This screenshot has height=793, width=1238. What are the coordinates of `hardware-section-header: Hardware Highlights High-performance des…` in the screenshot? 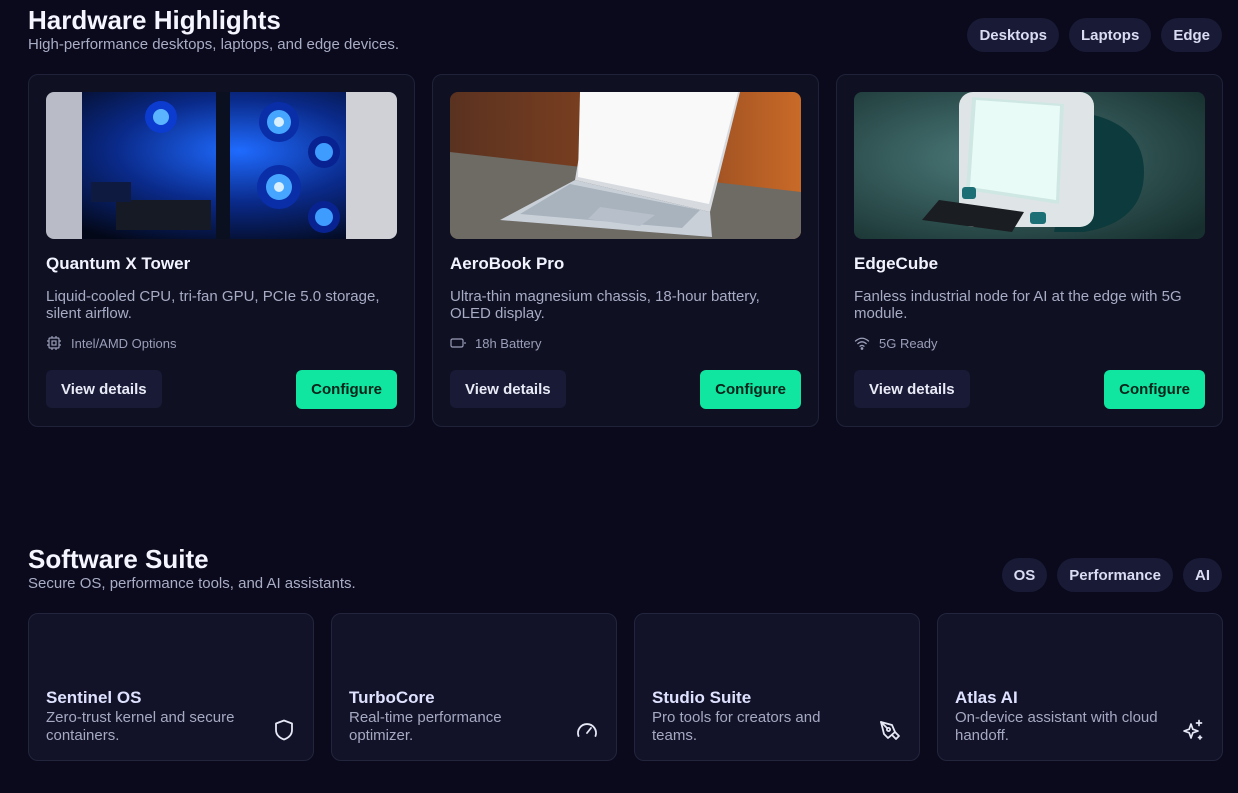 It's located at (625, 29).